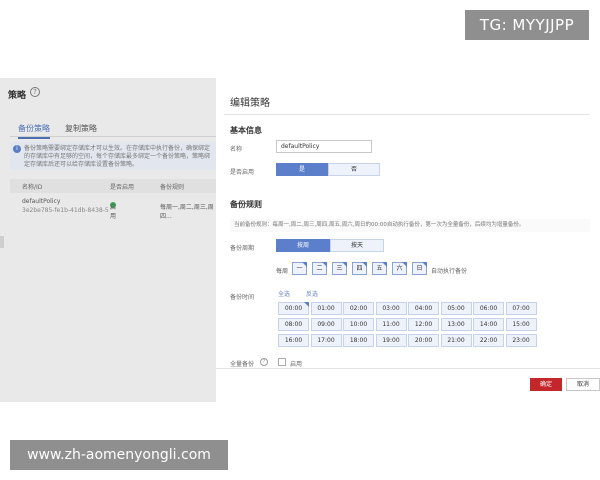 This screenshot has width=600, height=480. Describe the element at coordinates (326, 308) in the screenshot. I see `time-slot: 01:00` at that location.